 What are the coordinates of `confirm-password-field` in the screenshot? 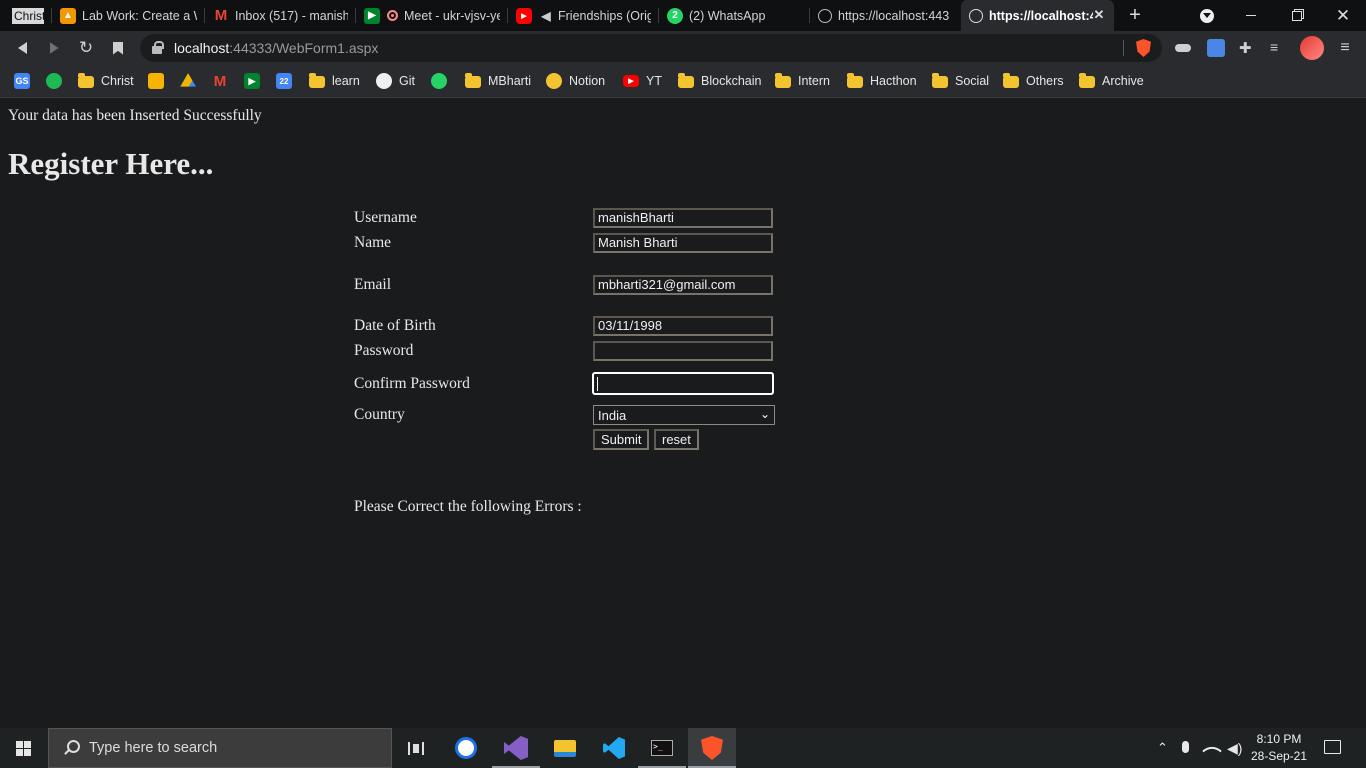 It's located at (683, 383).